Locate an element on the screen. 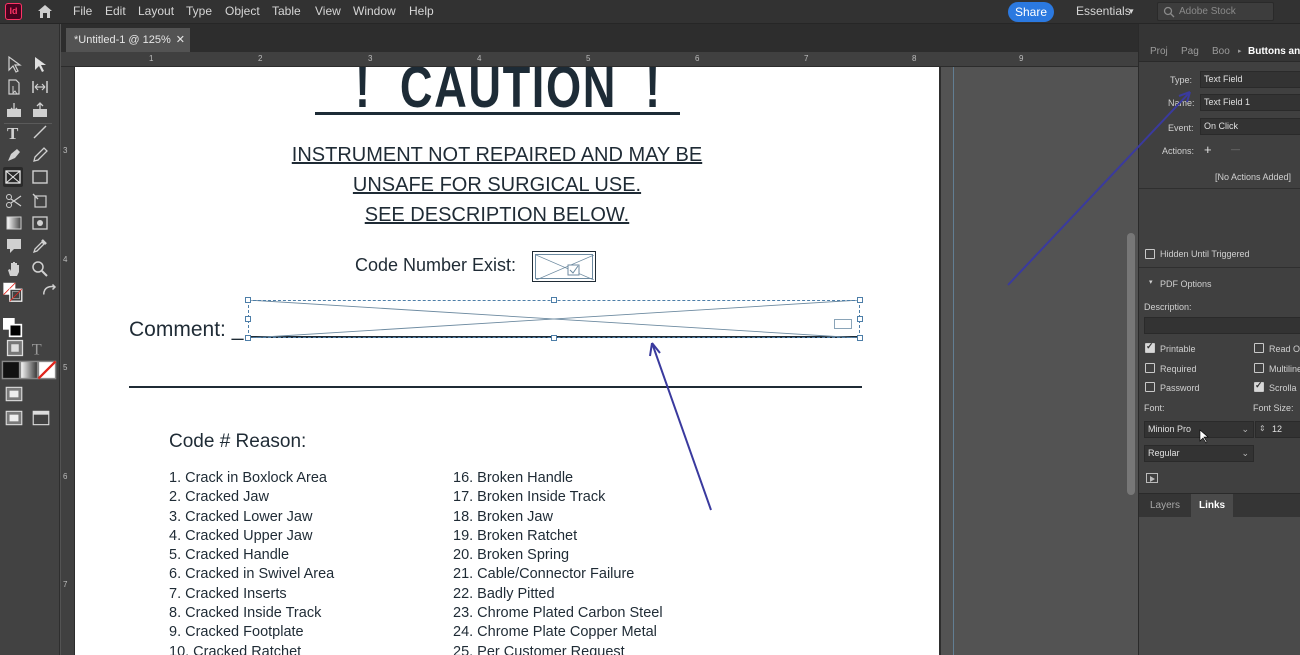 This screenshot has height=655, width=1300. rectangle-frame-tool-icon is located at coordinates (13, 177).